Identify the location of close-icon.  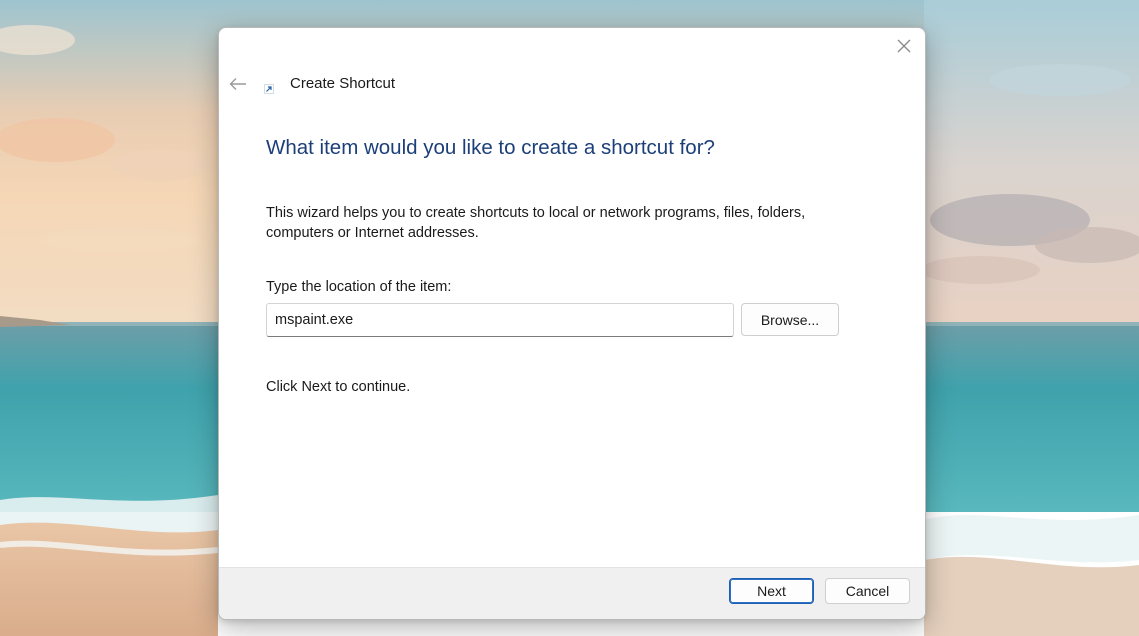
(904, 46).